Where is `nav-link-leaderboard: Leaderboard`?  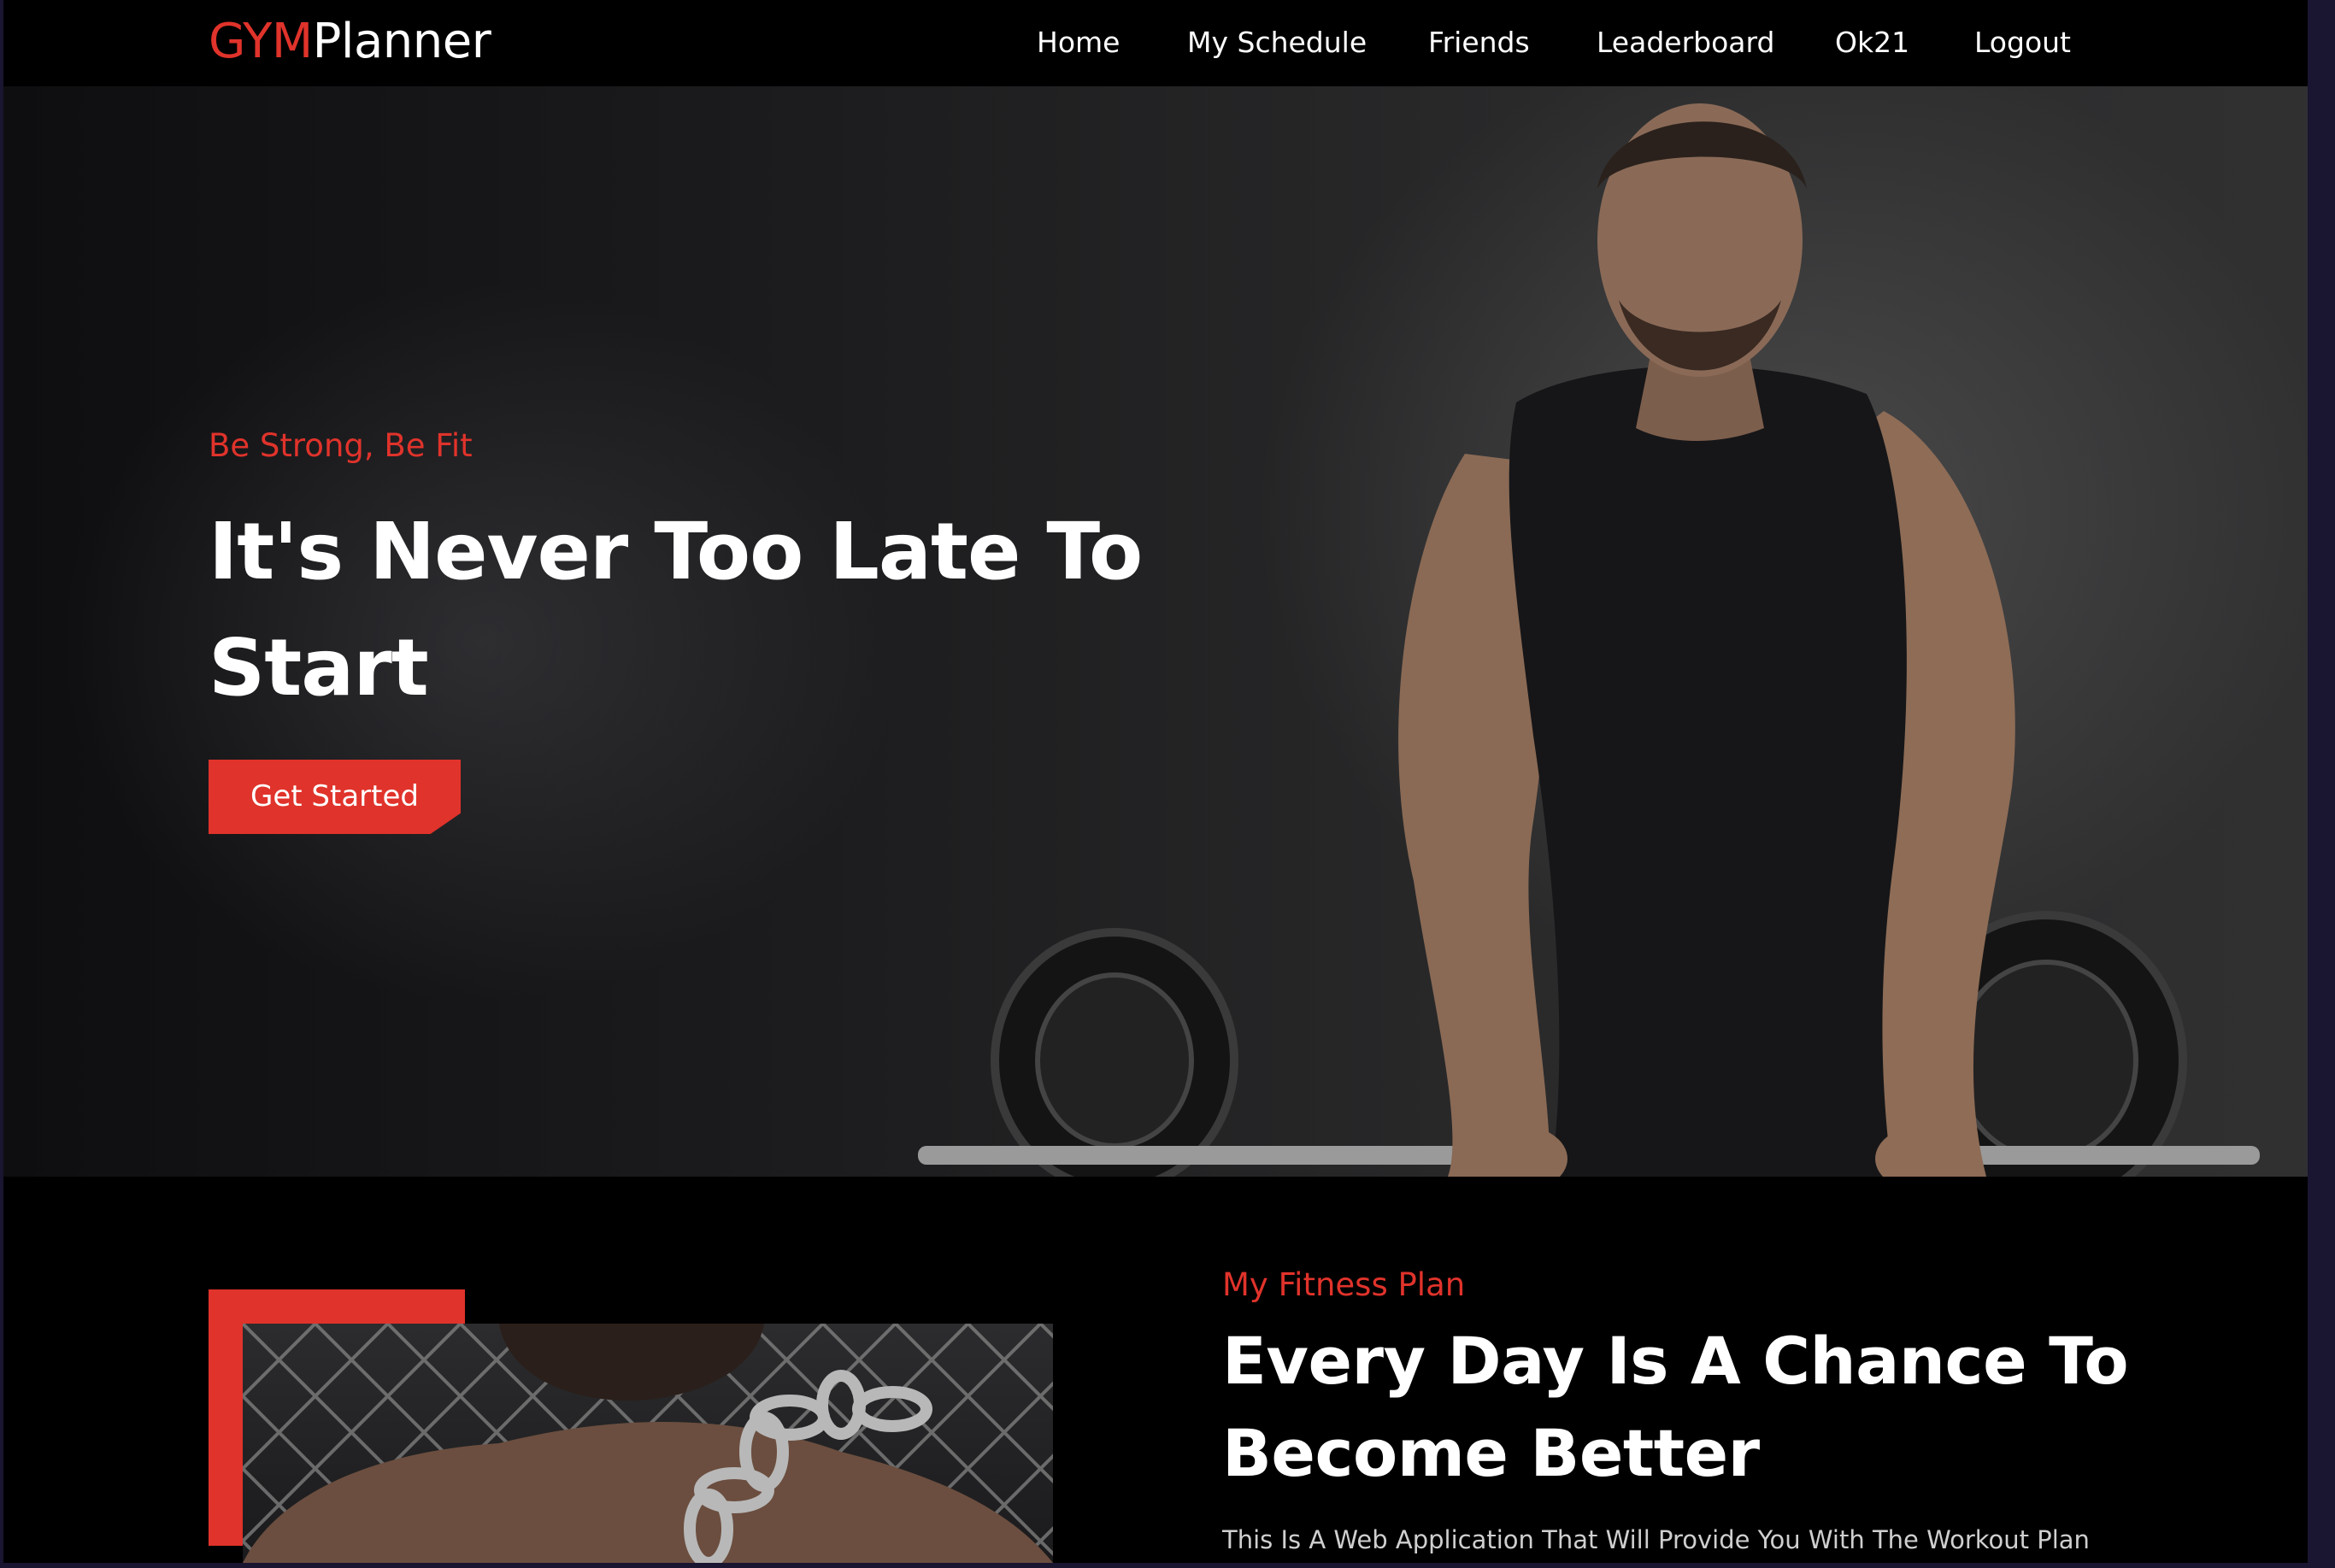
nav-link-leaderboard: Leaderboard is located at coordinates (1685, 43).